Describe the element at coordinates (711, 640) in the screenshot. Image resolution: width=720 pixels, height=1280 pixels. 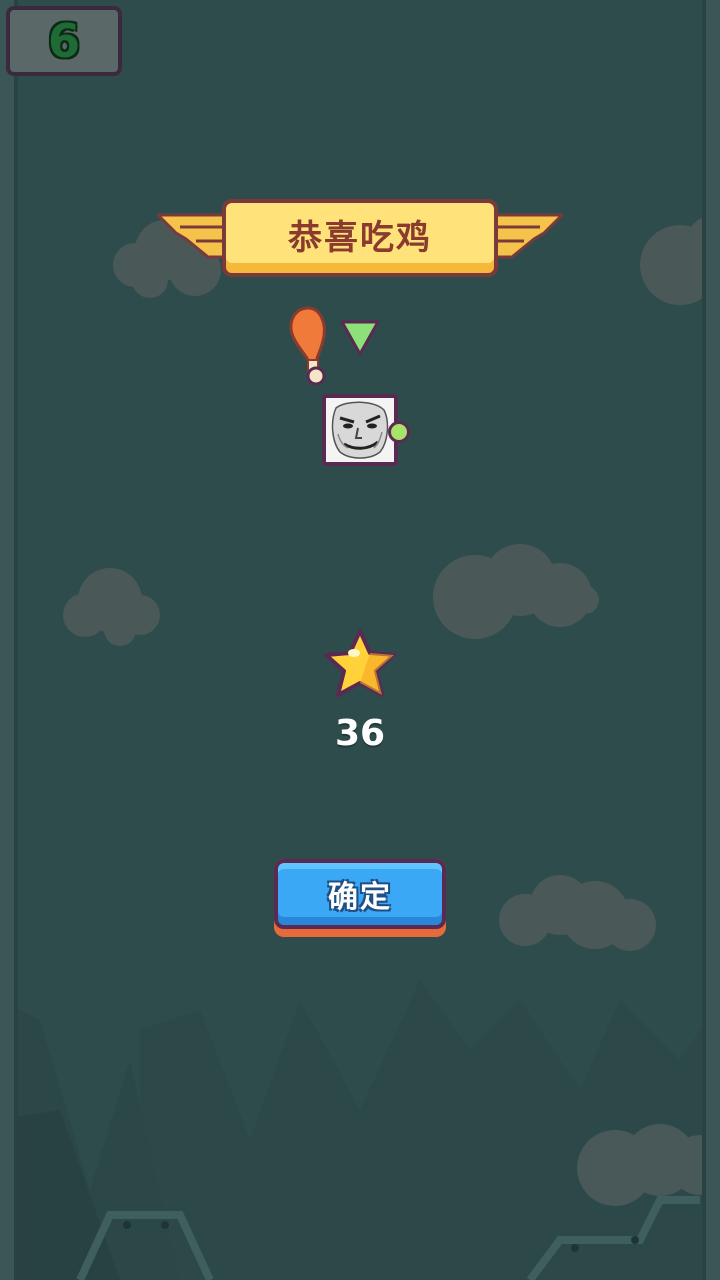
I see `right-wall` at that location.